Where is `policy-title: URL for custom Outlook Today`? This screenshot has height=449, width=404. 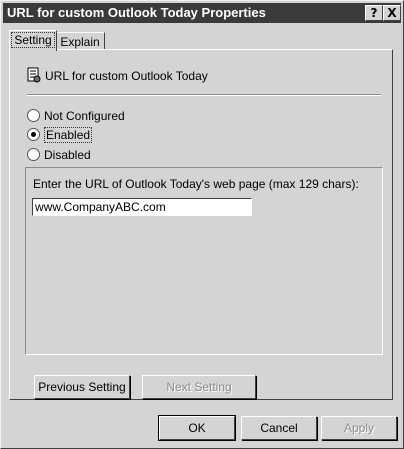
policy-title: URL for custom Outlook Today is located at coordinates (126, 76).